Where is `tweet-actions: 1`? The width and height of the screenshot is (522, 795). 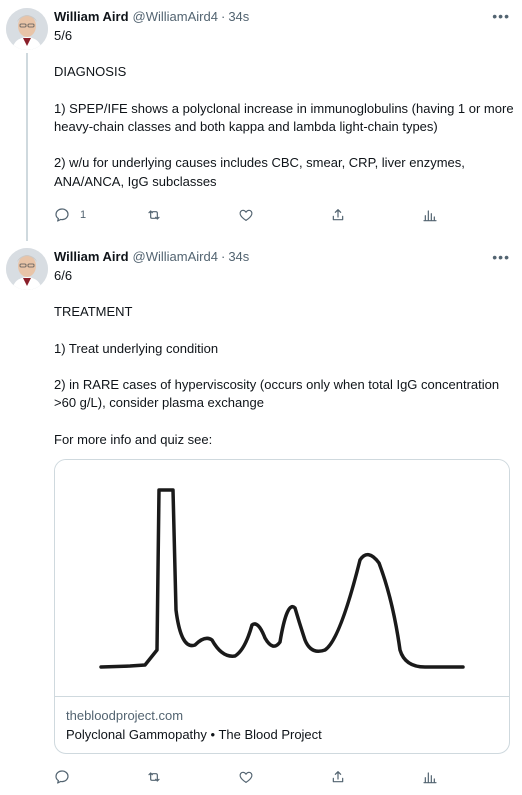
tweet-actions: 1 is located at coordinates (284, 215).